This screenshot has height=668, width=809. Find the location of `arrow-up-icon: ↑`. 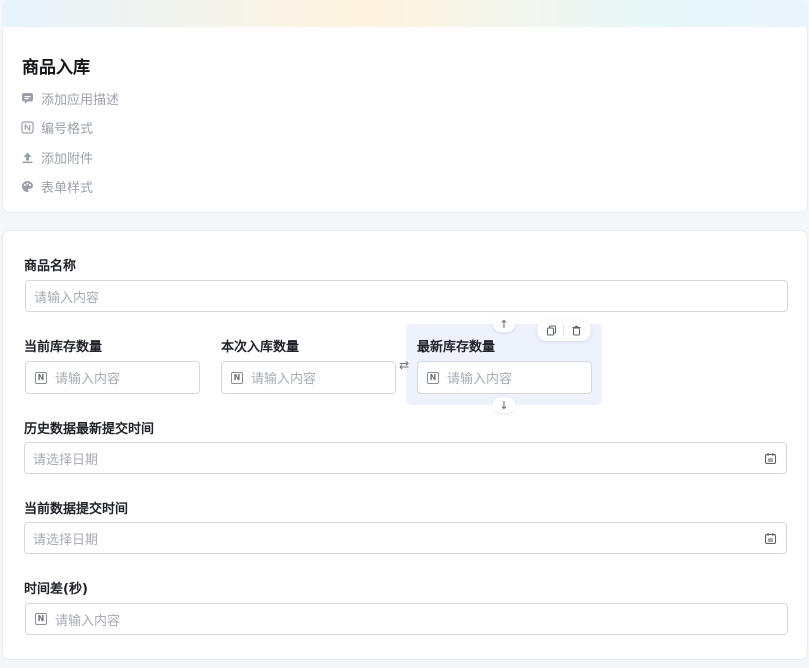

arrow-up-icon: ↑ is located at coordinates (504, 324).